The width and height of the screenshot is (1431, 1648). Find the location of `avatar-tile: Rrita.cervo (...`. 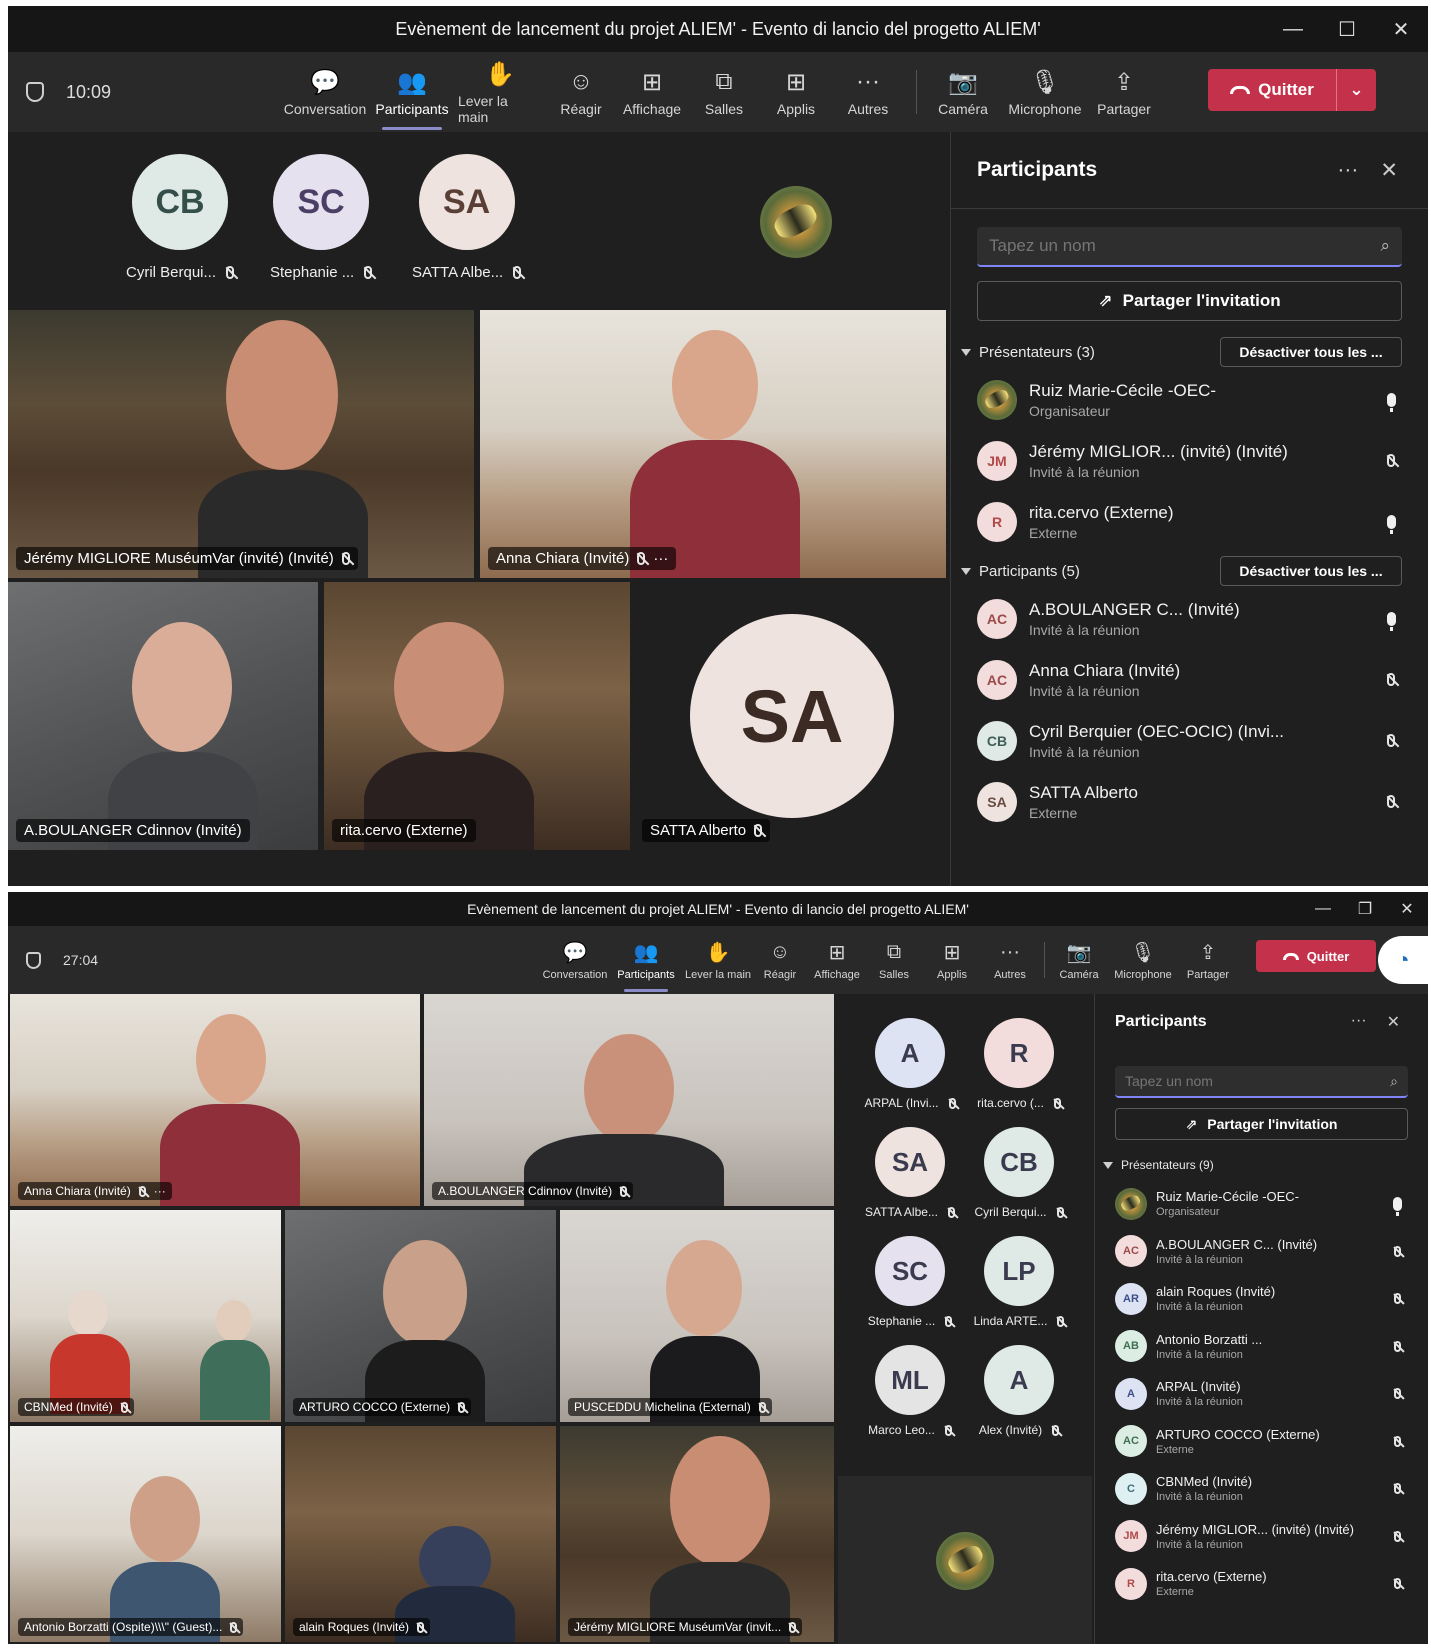

avatar-tile: Rrita.cervo (... is located at coordinates (1019, 1064).